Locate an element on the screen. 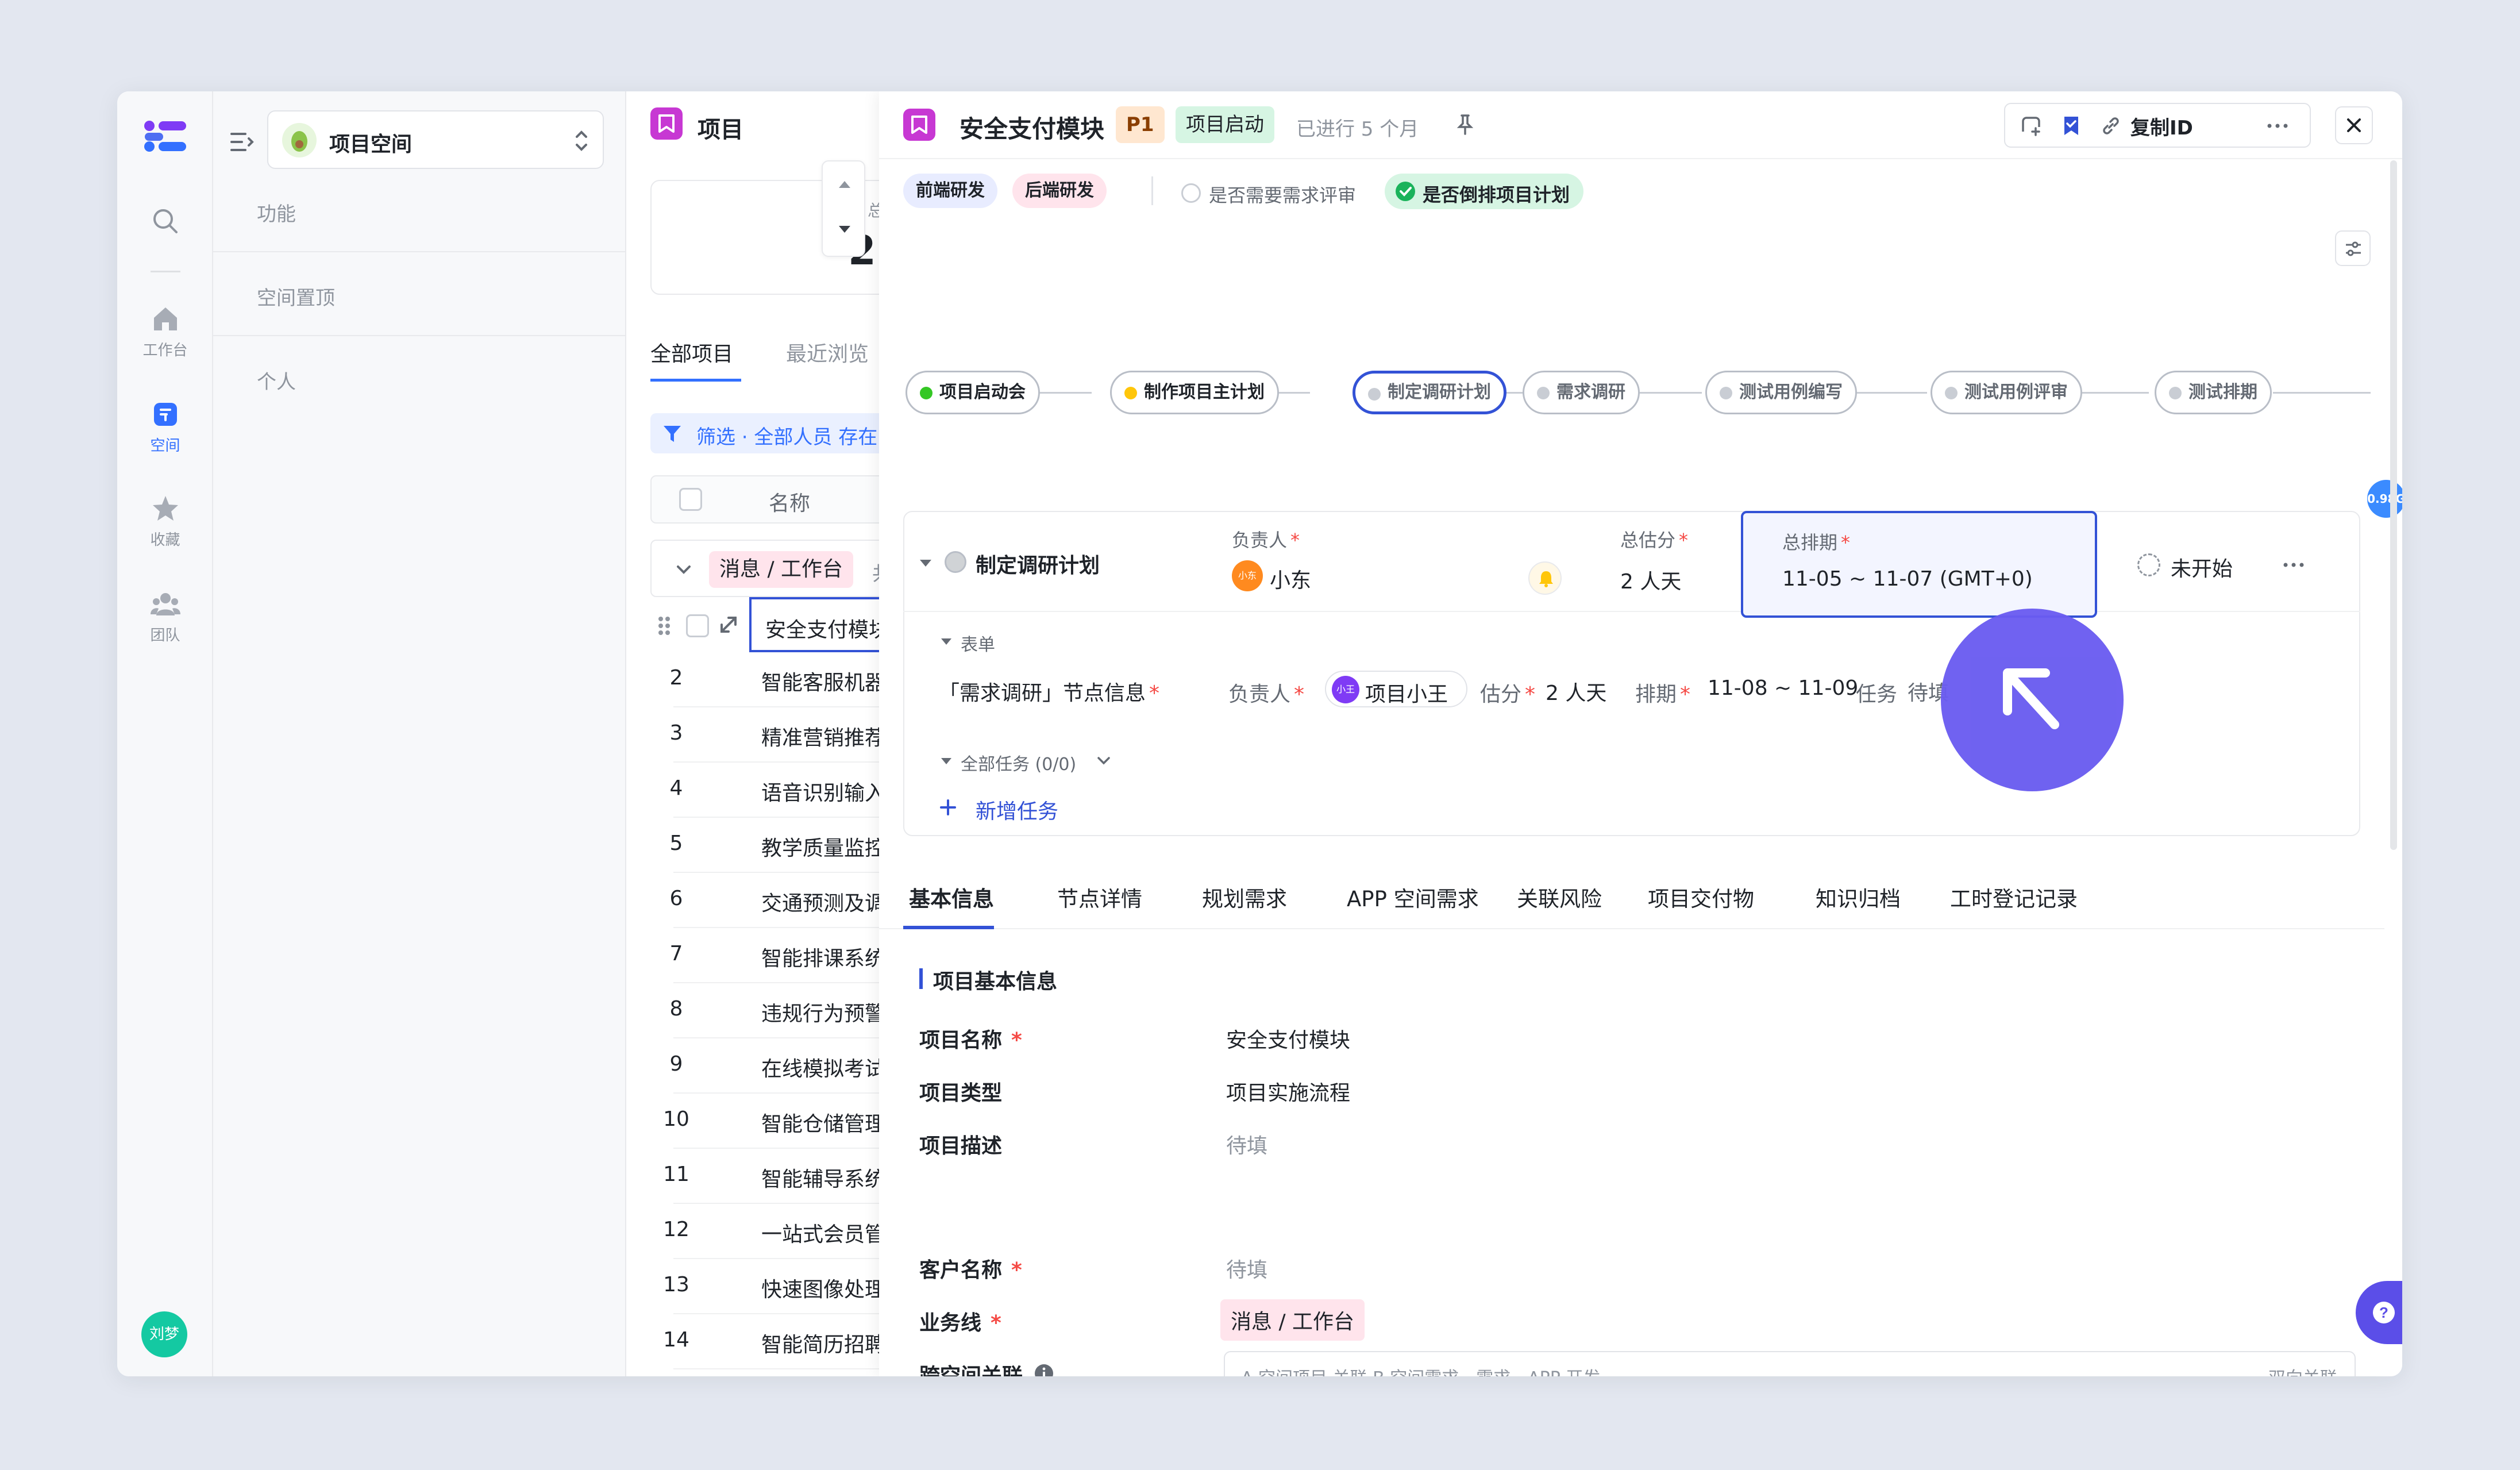 The image size is (2520, 1470). remind-button is located at coordinates (1545, 578).